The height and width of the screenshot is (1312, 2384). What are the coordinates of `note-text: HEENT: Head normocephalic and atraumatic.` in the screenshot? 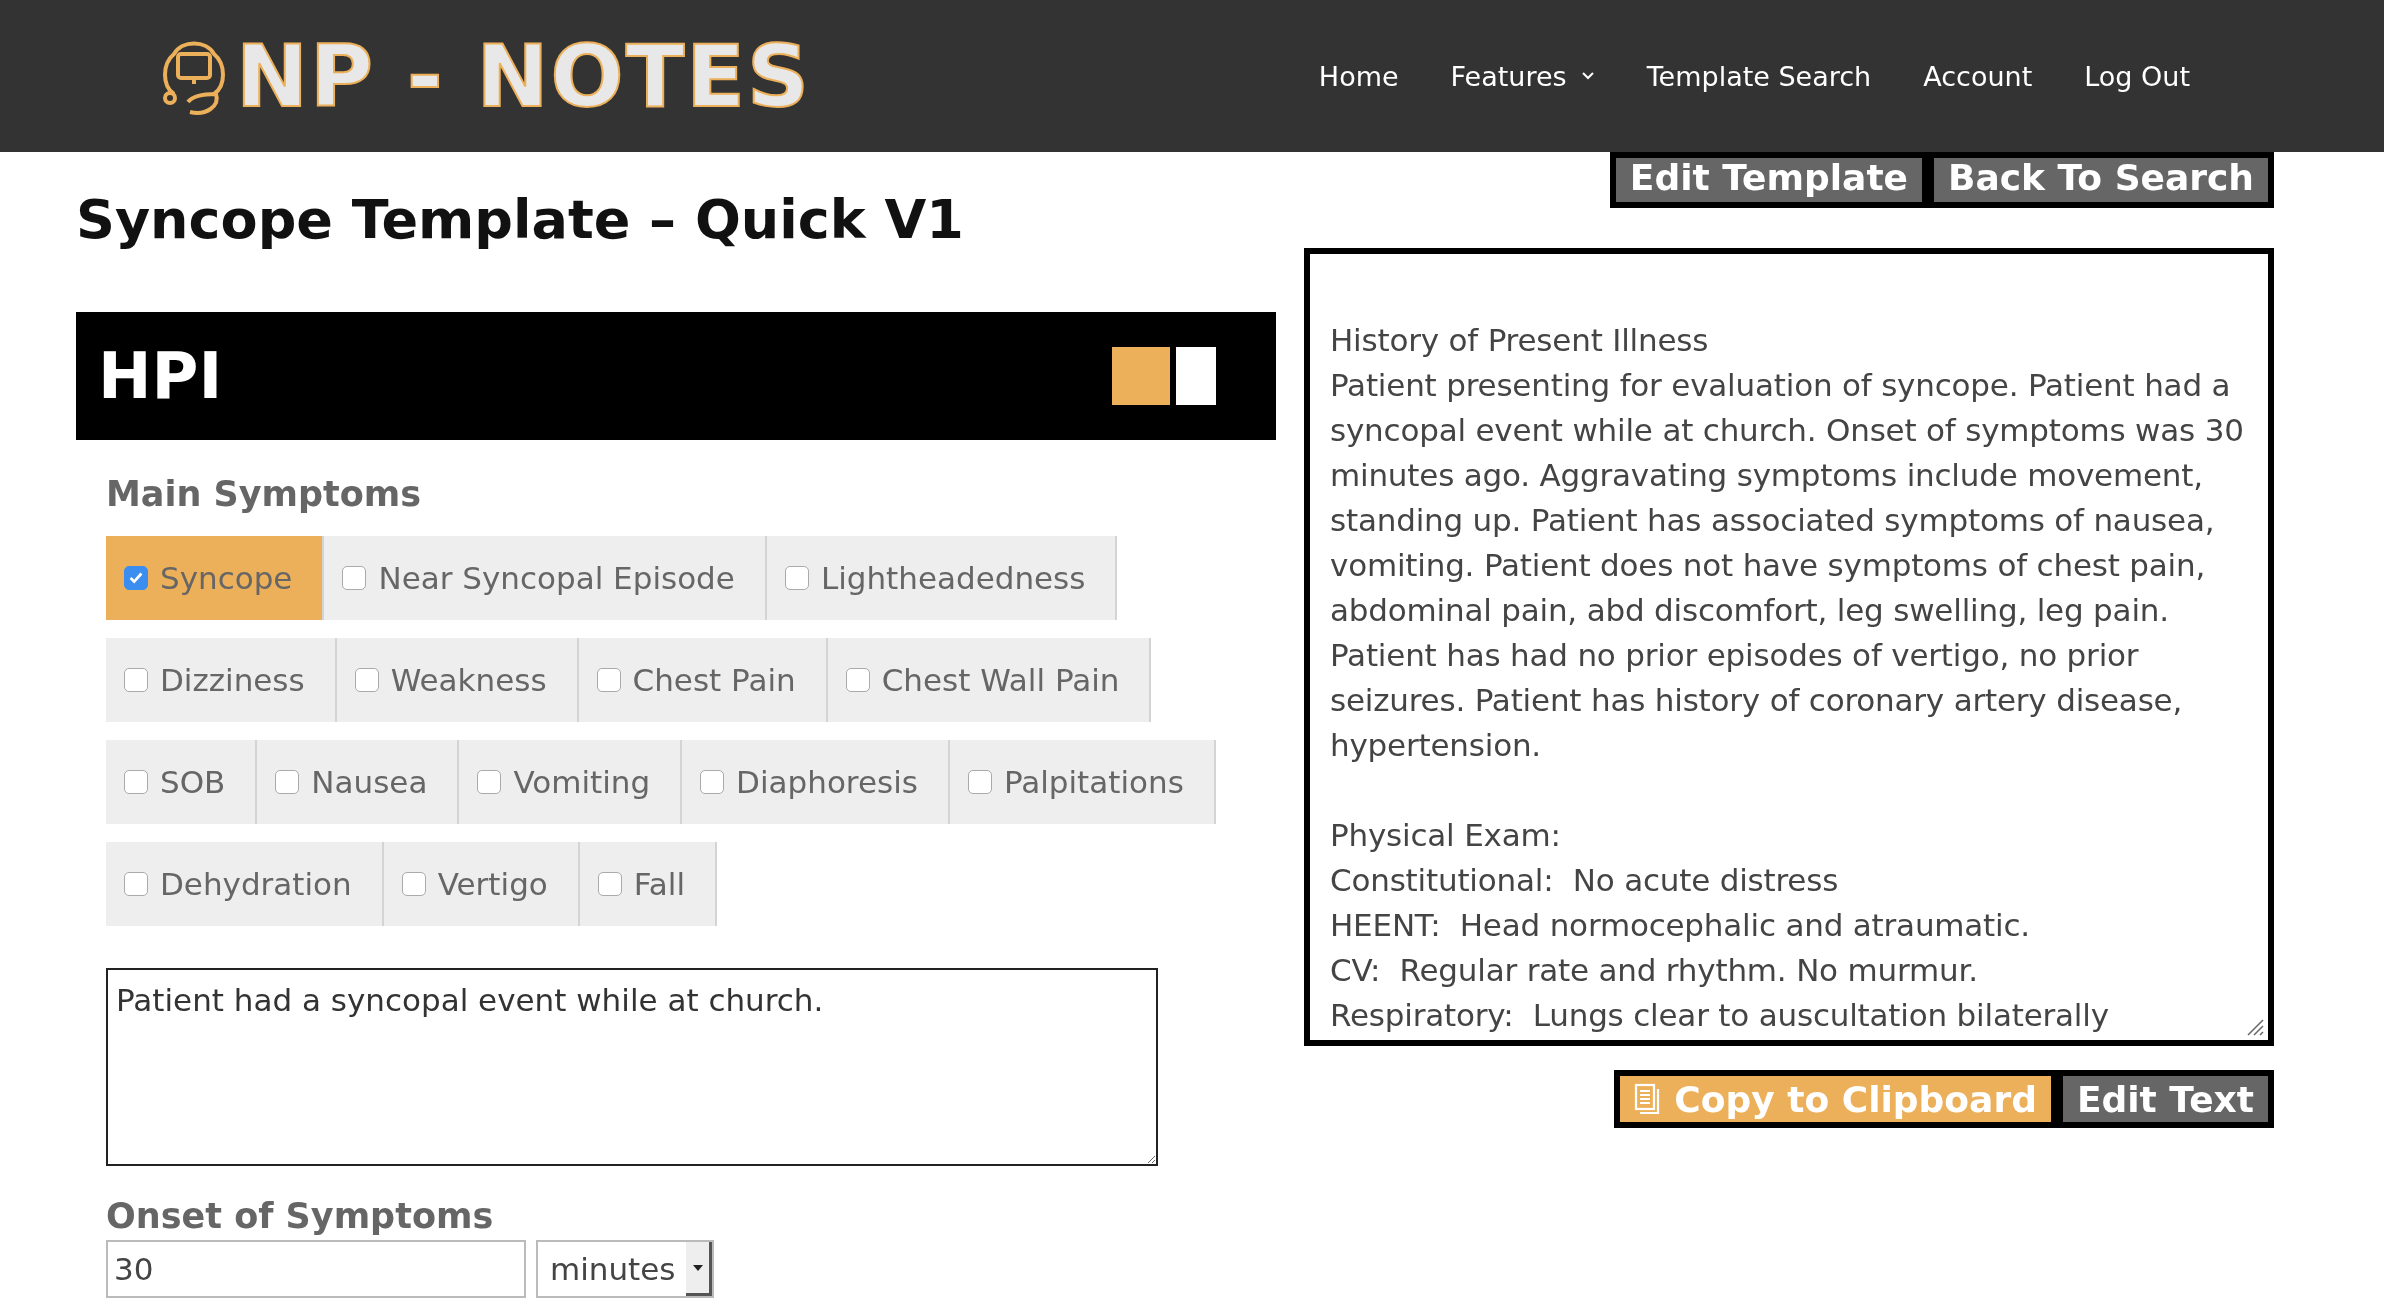 It's located at (1680, 925).